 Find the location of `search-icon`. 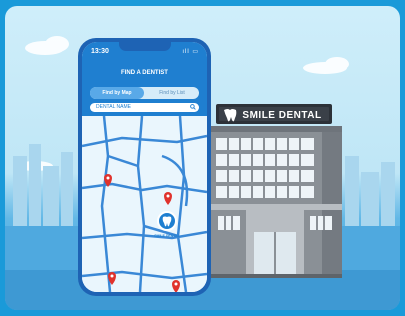

search-icon is located at coordinates (193, 107).